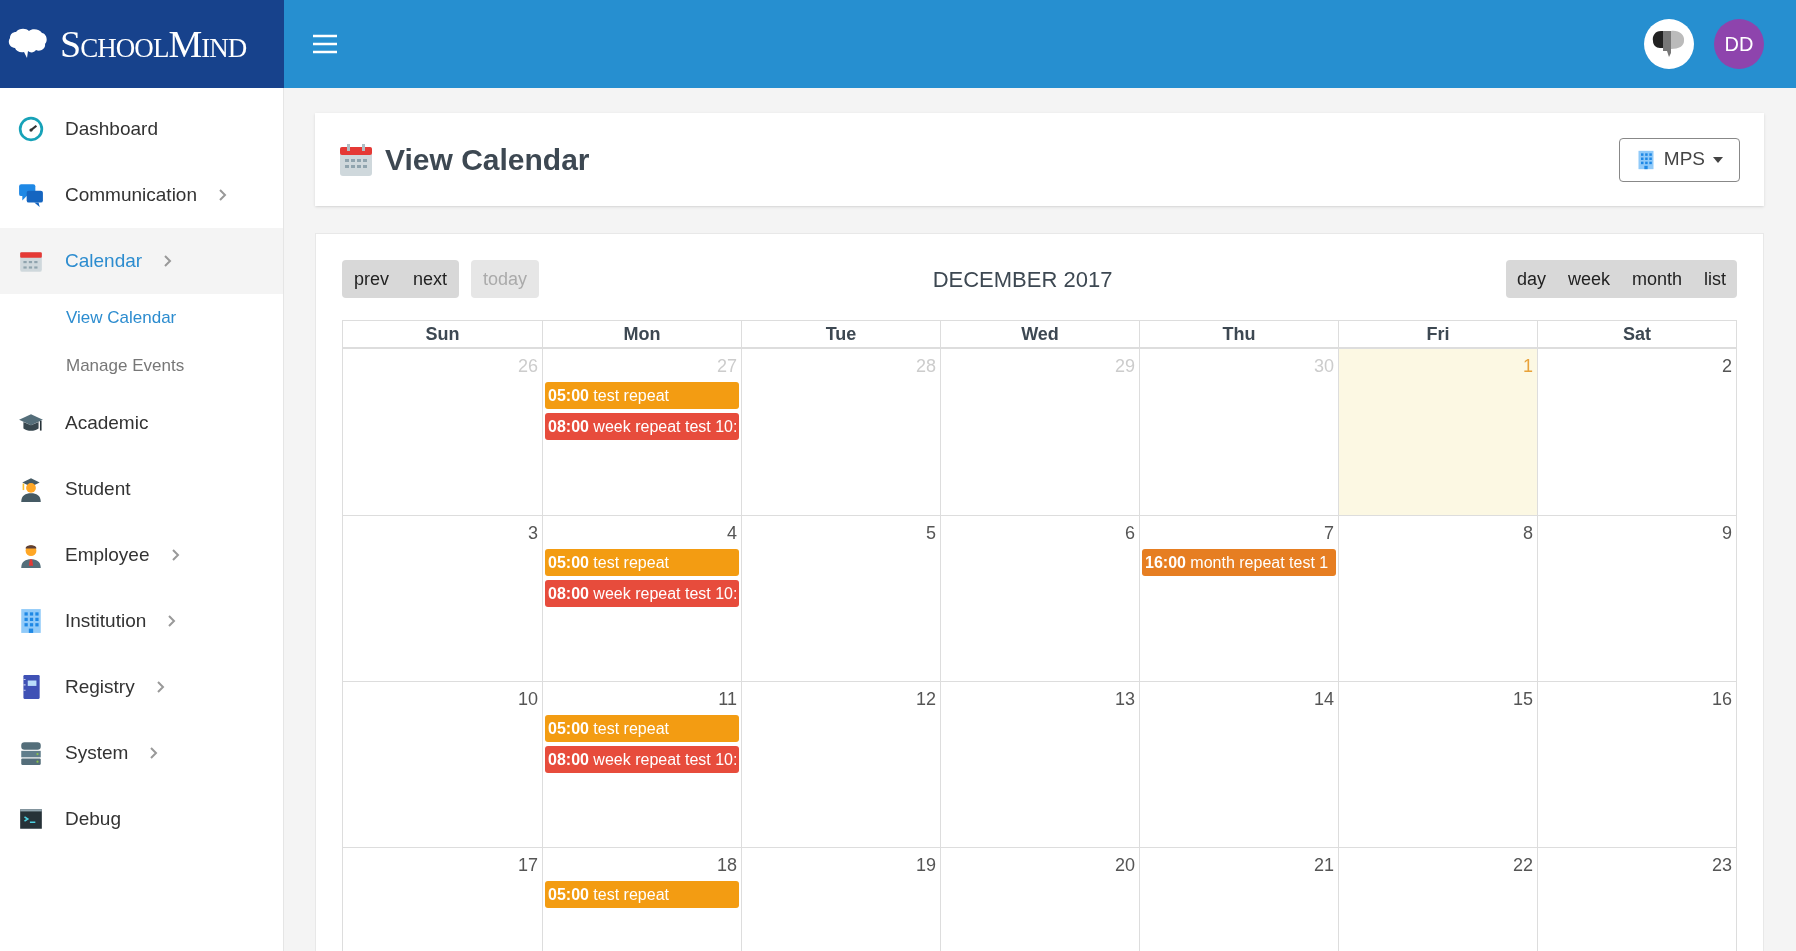 This screenshot has width=1796, height=951. What do you see at coordinates (1528, 533) in the screenshot?
I see `day-number: 8` at bounding box center [1528, 533].